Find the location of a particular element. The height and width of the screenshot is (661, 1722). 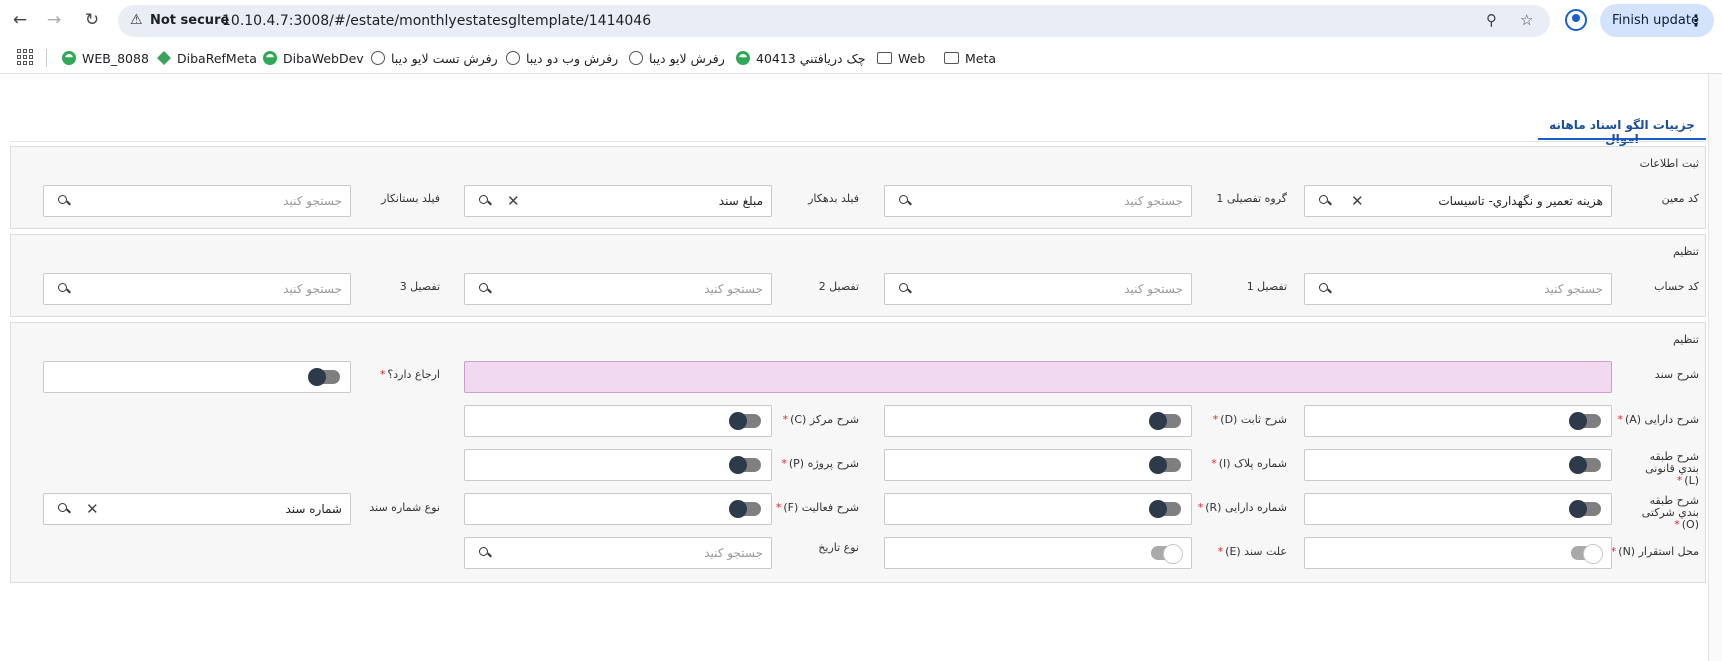

tafsil3-label: تفصیل 3 is located at coordinates (419, 286).